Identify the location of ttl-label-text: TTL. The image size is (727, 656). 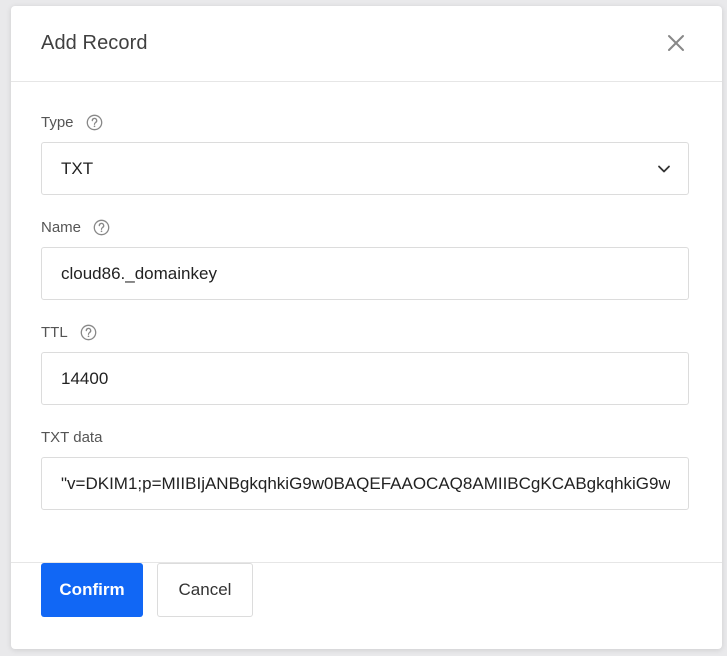
(54, 332).